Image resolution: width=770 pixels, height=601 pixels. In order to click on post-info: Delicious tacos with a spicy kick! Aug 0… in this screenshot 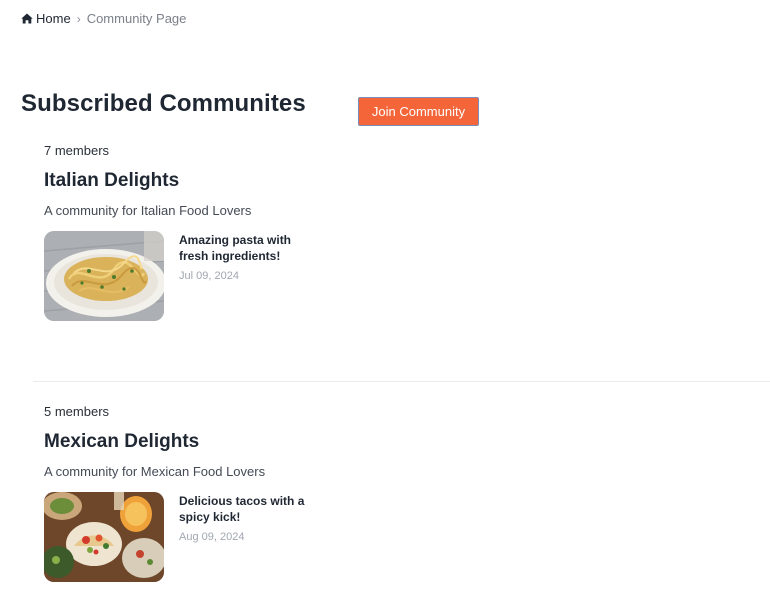, I will do `click(244, 537)`.